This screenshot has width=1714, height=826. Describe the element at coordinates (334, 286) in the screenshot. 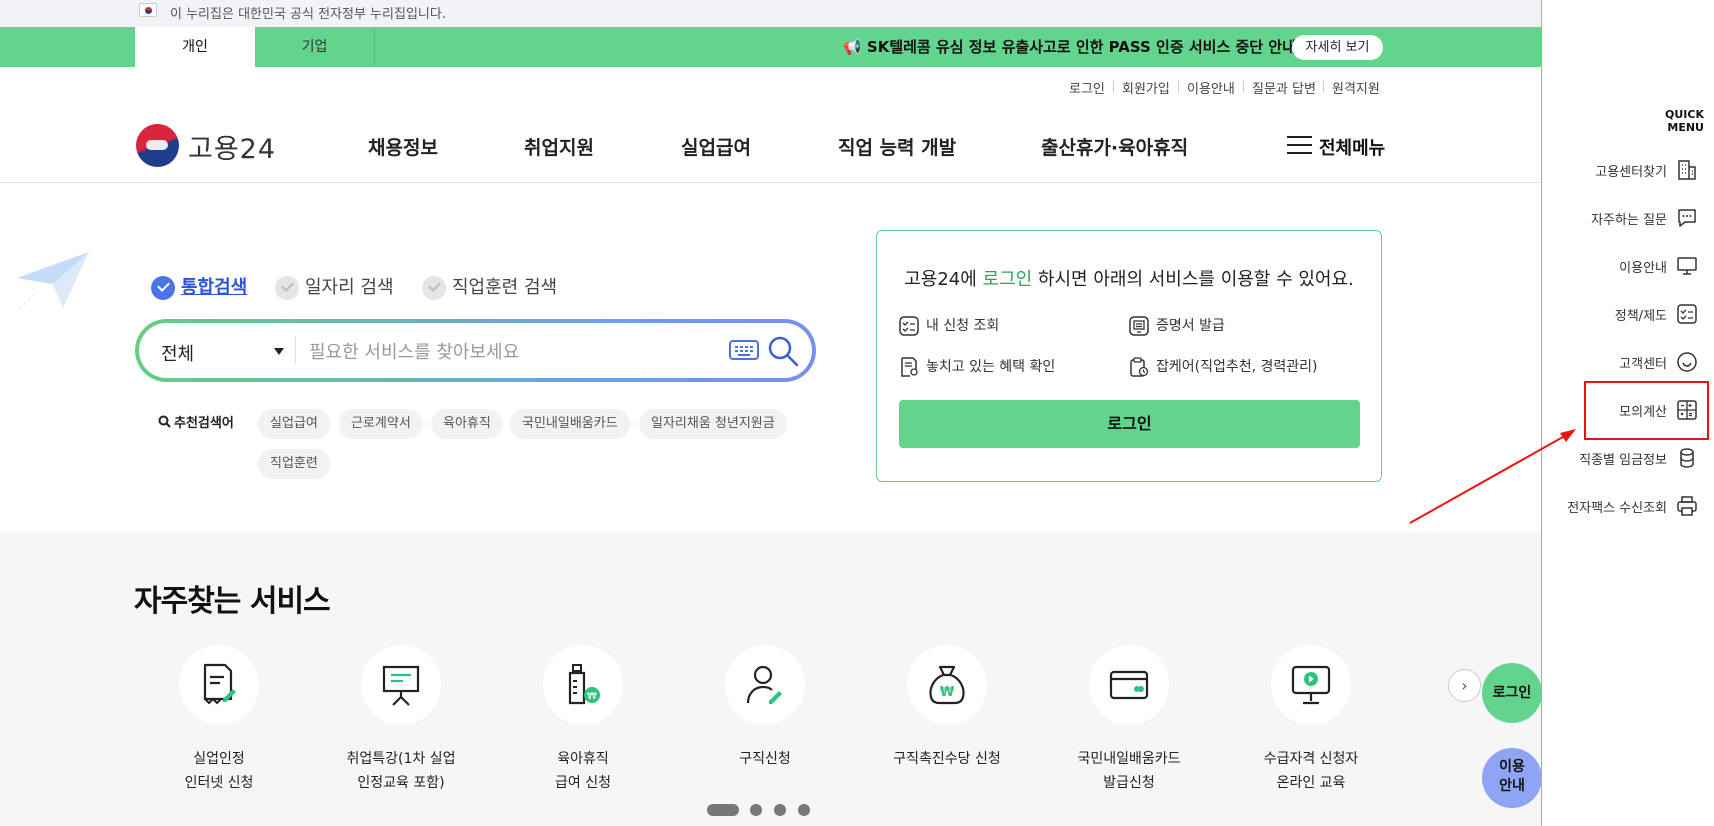

I see `search-type-jobs: 일자리 검색` at that location.